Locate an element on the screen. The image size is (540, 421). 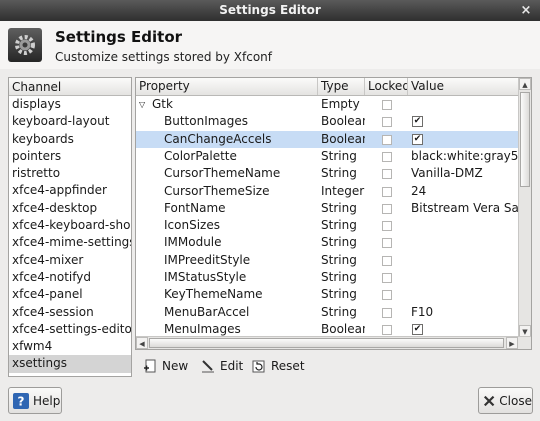
edit-button-label: Edit is located at coordinates (232, 366).